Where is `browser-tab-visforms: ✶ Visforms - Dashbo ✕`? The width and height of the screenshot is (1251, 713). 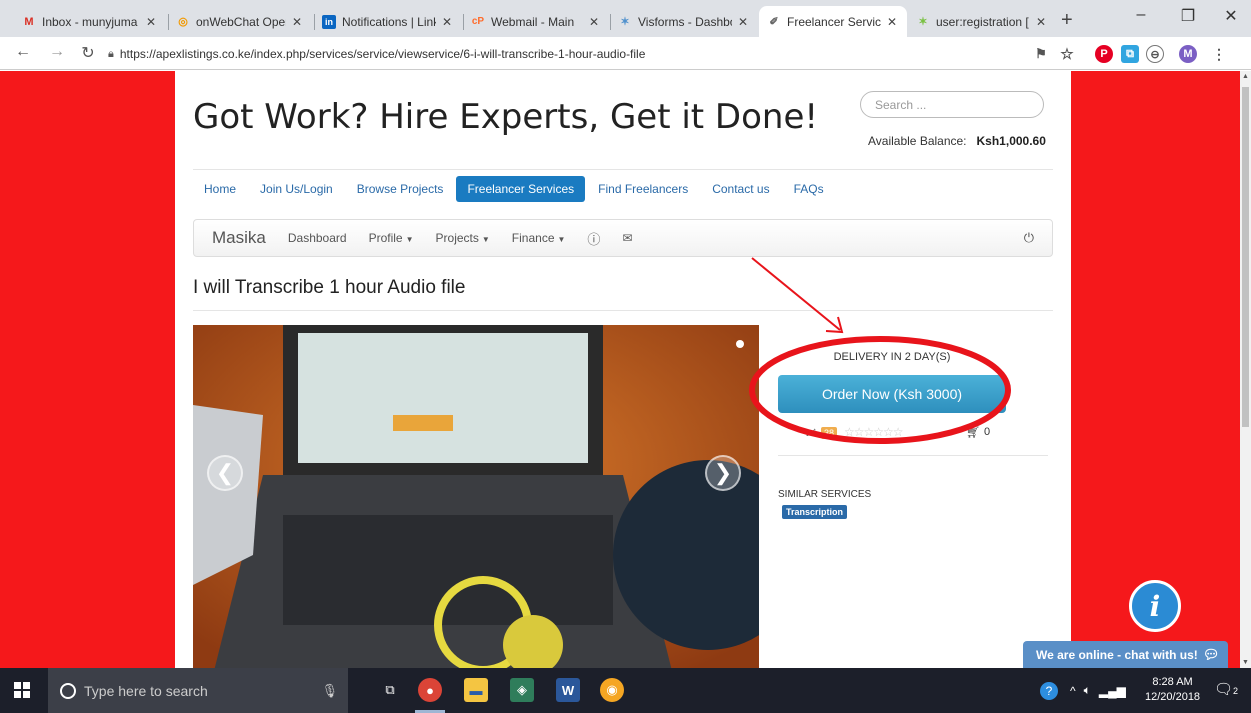
browser-tab-visforms: ✶ Visforms - Dashbo ✕ is located at coordinates (684, 21).